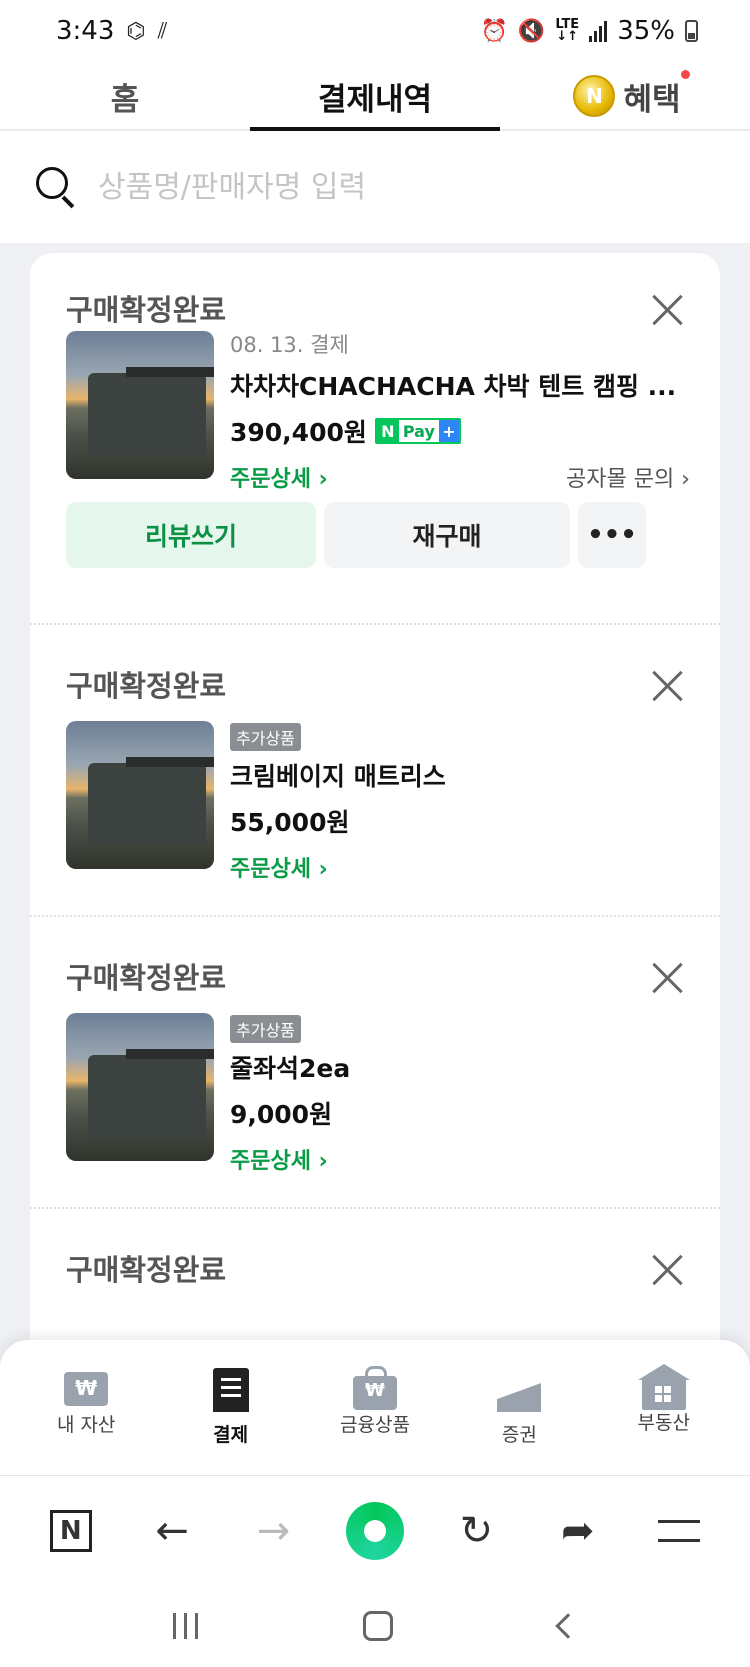 The width and height of the screenshot is (750, 1667). What do you see at coordinates (663, 1387) in the screenshot?
I see `building-icon` at bounding box center [663, 1387].